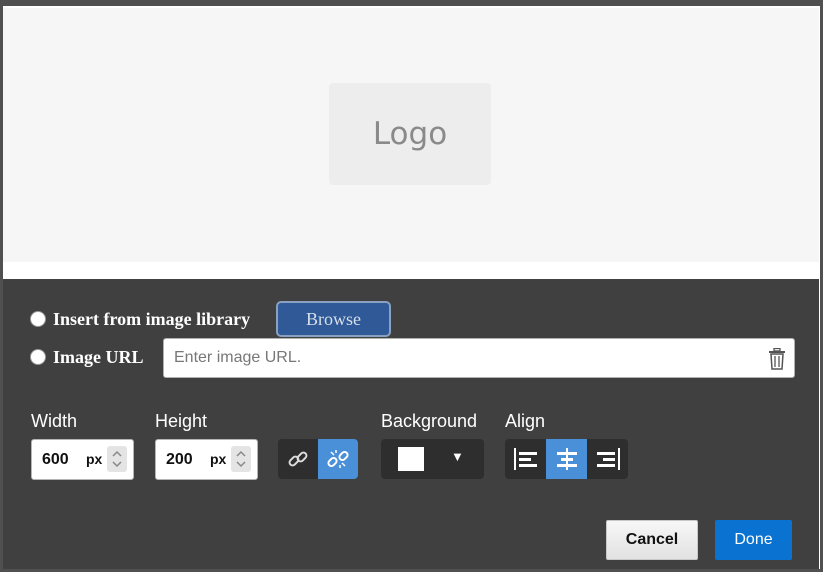 Image resolution: width=823 pixels, height=572 pixels. I want to click on align-center-button, so click(566, 459).